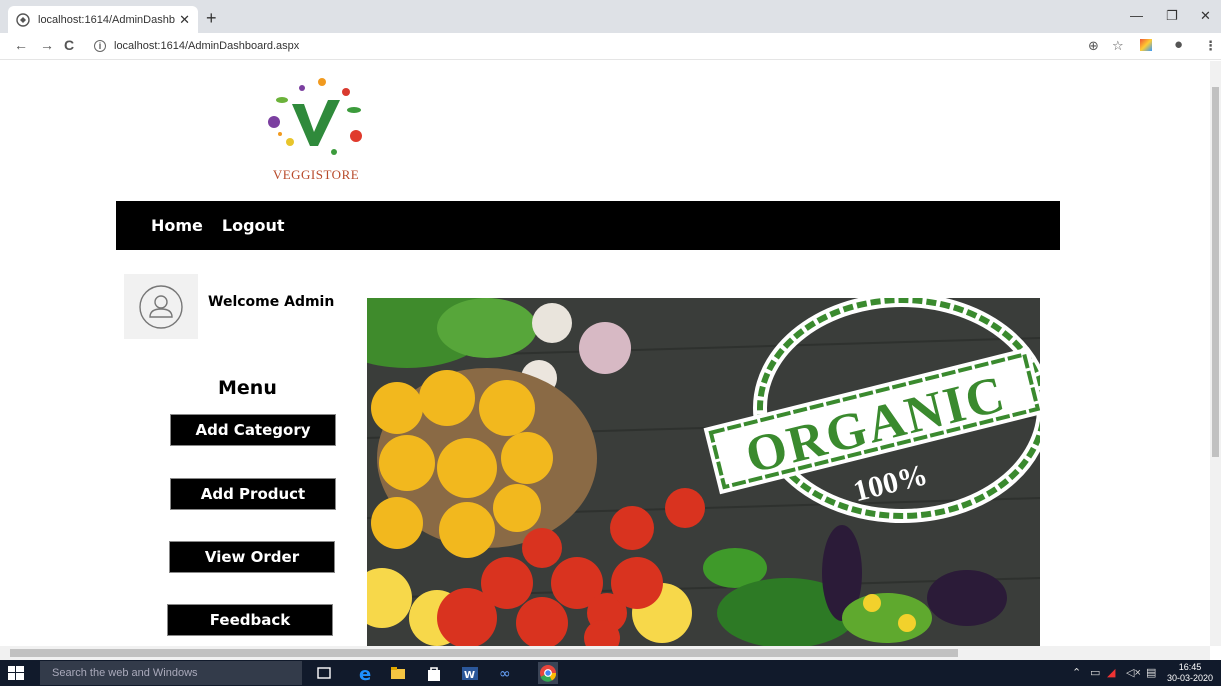 This screenshot has height=689, width=1221. I want to click on welcome-text: Welcome Admin, so click(271, 302).